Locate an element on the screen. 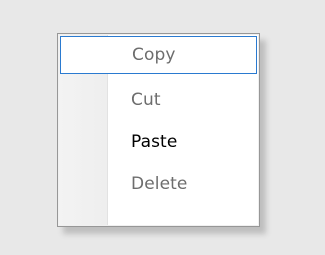 The height and width of the screenshot is (255, 325). menu-item-paste-label: Paste is located at coordinates (154, 142).